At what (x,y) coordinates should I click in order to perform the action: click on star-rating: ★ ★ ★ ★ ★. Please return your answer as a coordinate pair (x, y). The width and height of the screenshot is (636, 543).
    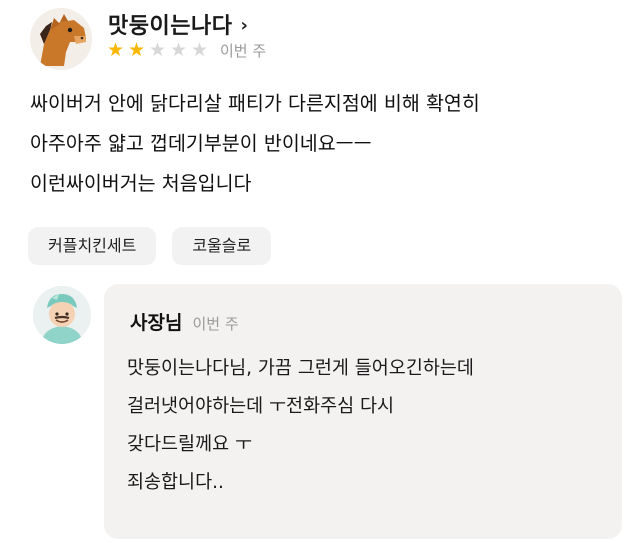
    Looking at the image, I should click on (157, 50).